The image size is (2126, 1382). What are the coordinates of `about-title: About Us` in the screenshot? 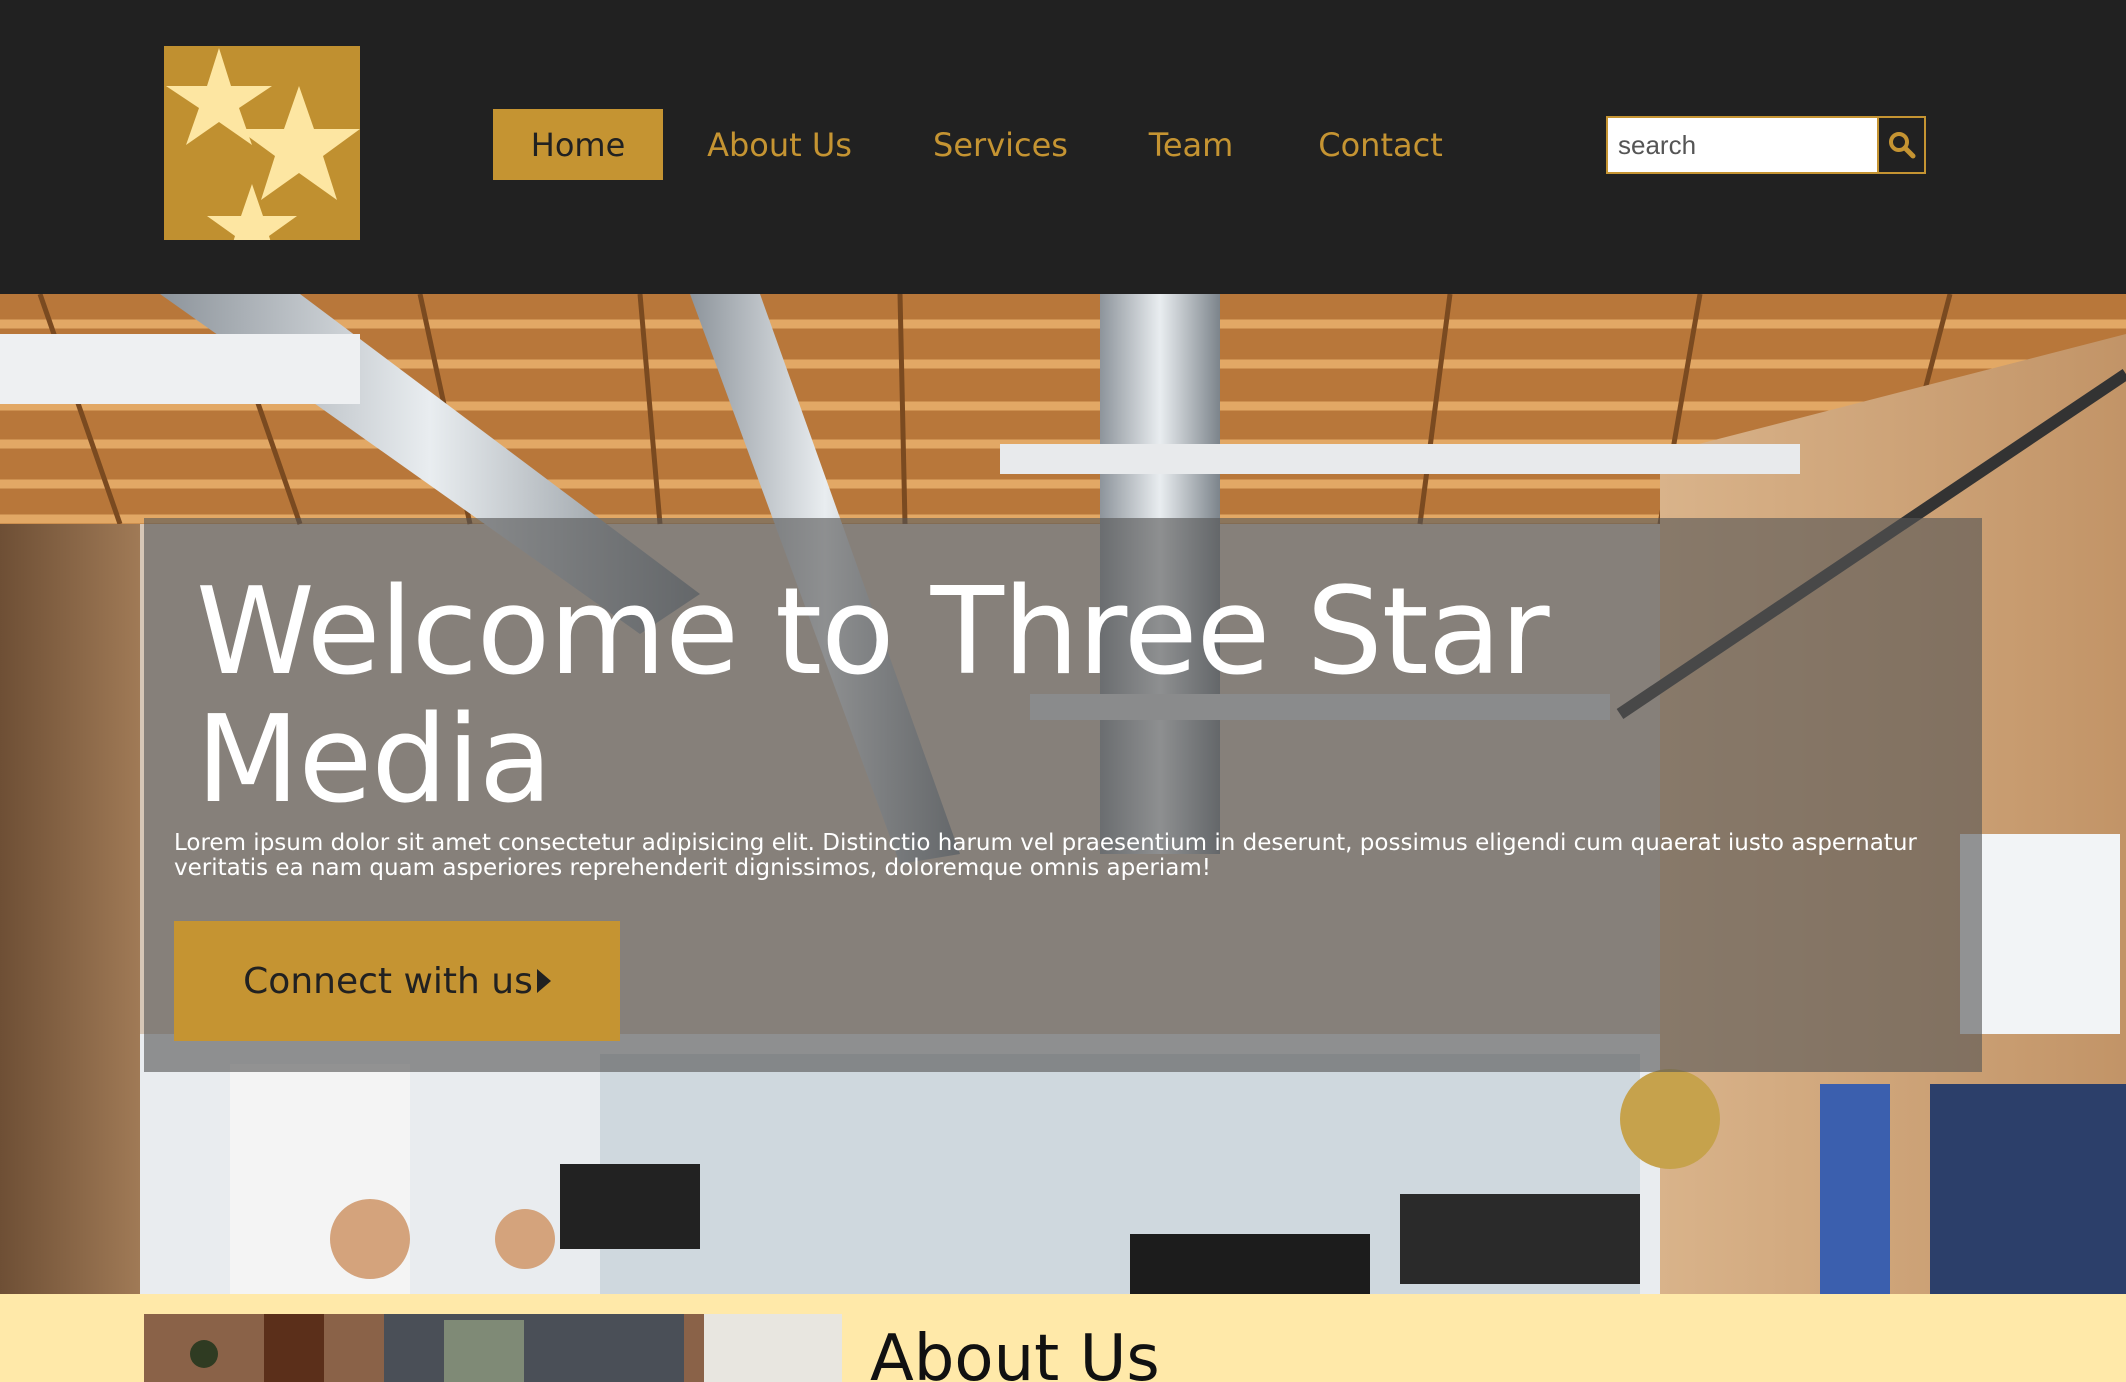 It's located at (1015, 1352).